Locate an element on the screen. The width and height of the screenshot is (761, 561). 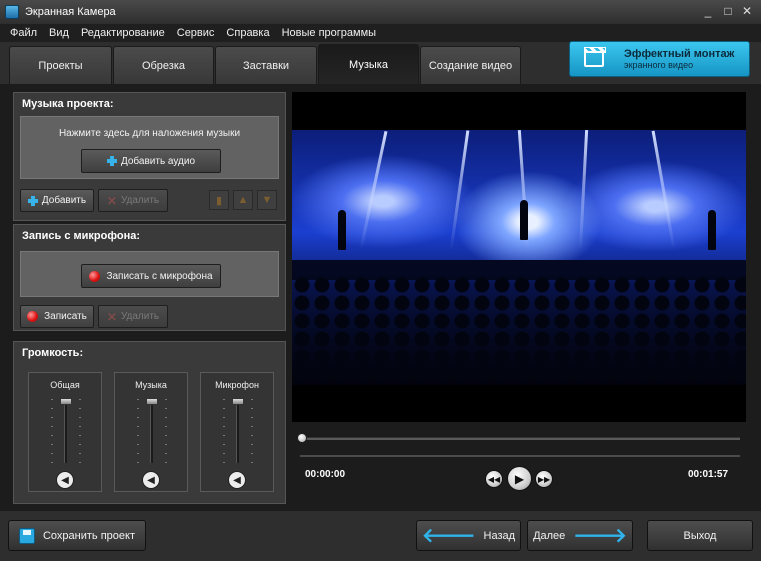
crowd is located at coordinates (519, 330).